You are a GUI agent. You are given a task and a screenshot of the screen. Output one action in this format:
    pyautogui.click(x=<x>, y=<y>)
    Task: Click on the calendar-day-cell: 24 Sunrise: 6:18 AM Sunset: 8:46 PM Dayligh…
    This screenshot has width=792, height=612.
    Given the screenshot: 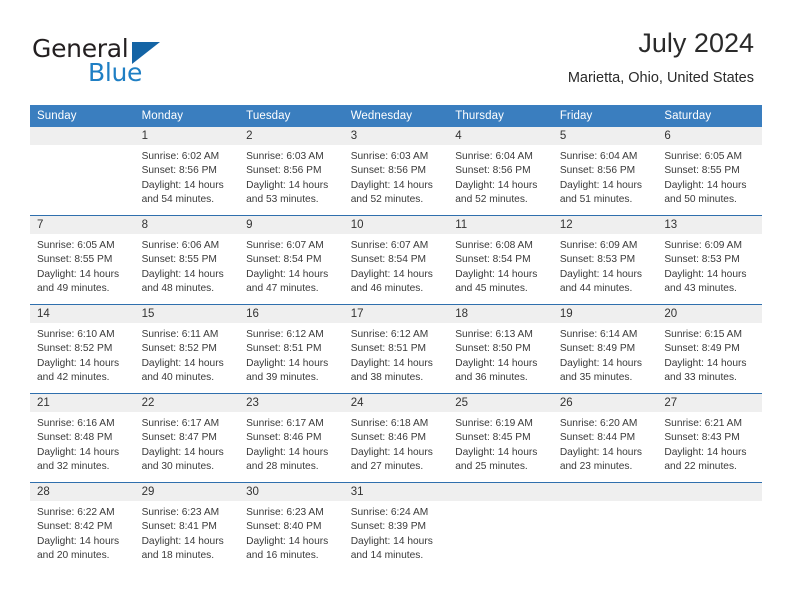 What is the action you would take?
    pyautogui.click(x=396, y=438)
    